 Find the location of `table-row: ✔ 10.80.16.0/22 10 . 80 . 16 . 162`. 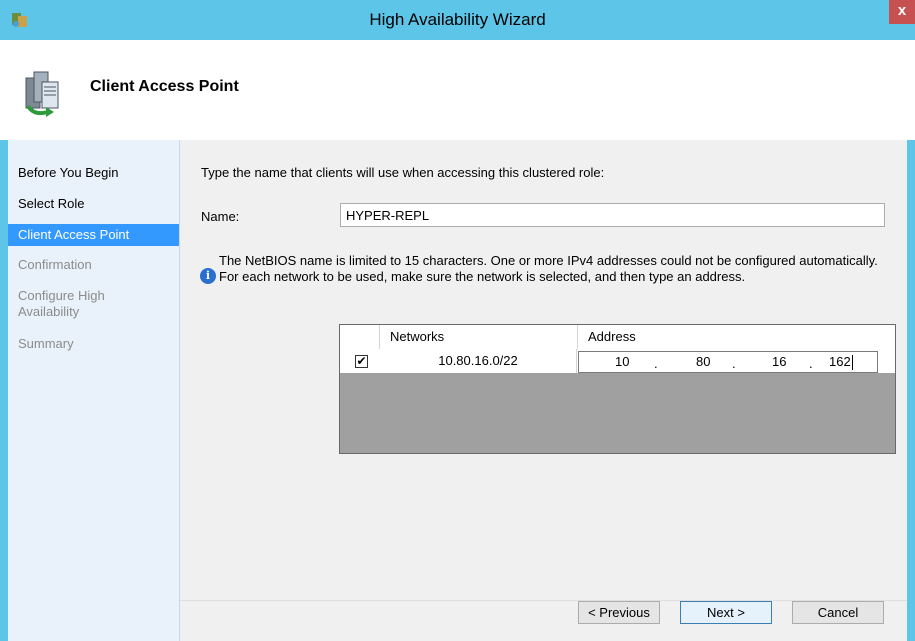

table-row: ✔ 10.80.16.0/22 10 . 80 . 16 . 162 is located at coordinates (617, 361).